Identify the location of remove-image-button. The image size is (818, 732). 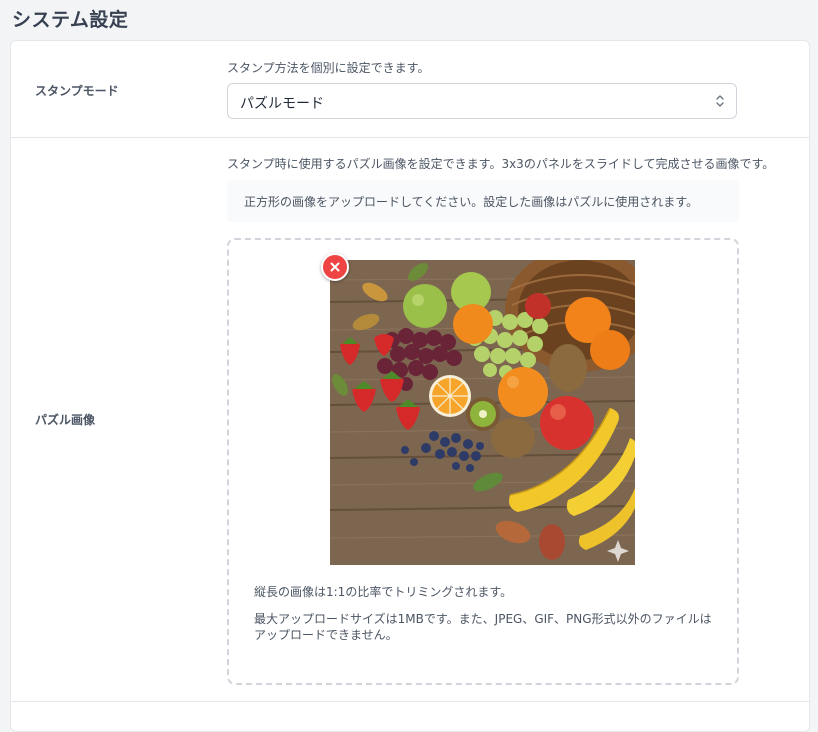
(335, 267).